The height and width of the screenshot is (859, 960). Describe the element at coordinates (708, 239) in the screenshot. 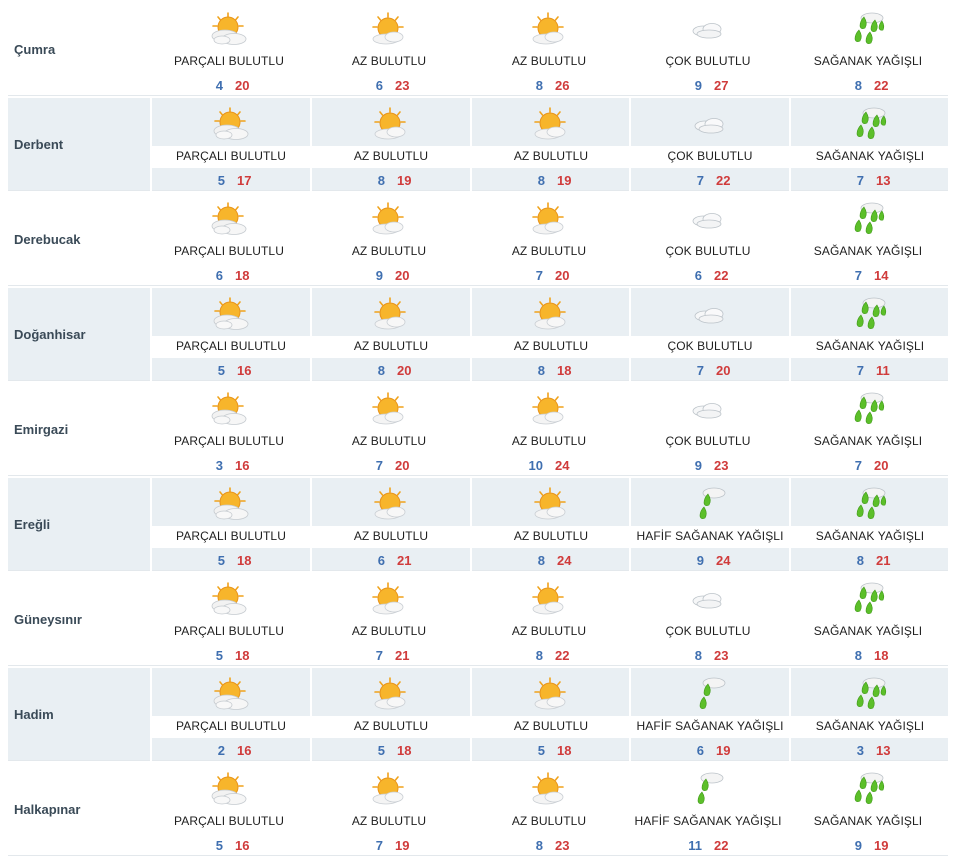

I see `day-cell: ÇOK BULUTLU 6 22` at that location.